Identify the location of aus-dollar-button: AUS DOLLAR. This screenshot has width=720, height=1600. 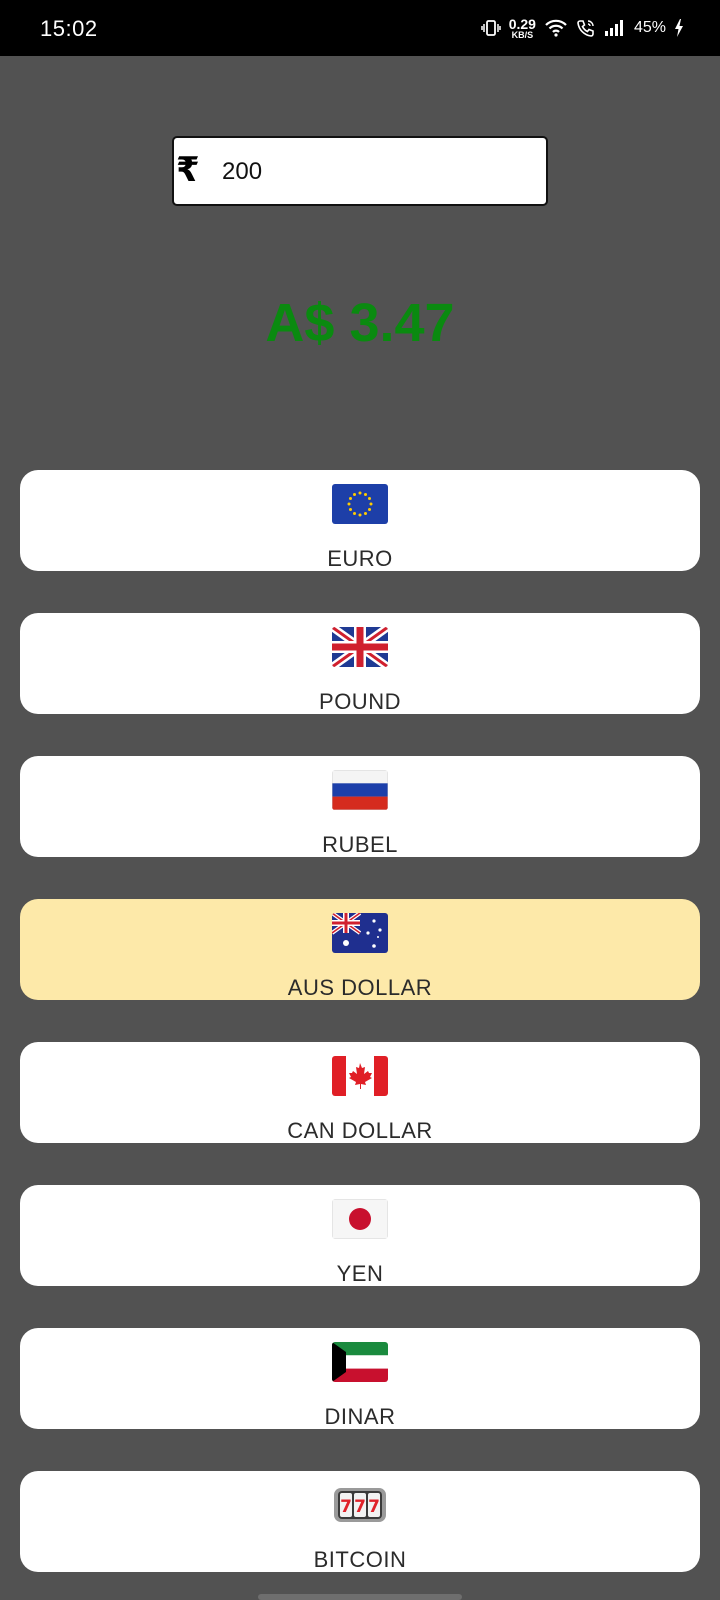
(360, 949).